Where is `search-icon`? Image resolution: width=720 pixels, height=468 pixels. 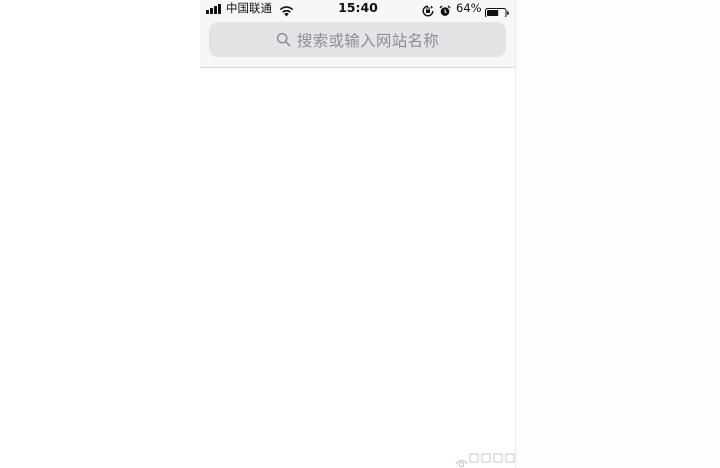 search-icon is located at coordinates (283, 39).